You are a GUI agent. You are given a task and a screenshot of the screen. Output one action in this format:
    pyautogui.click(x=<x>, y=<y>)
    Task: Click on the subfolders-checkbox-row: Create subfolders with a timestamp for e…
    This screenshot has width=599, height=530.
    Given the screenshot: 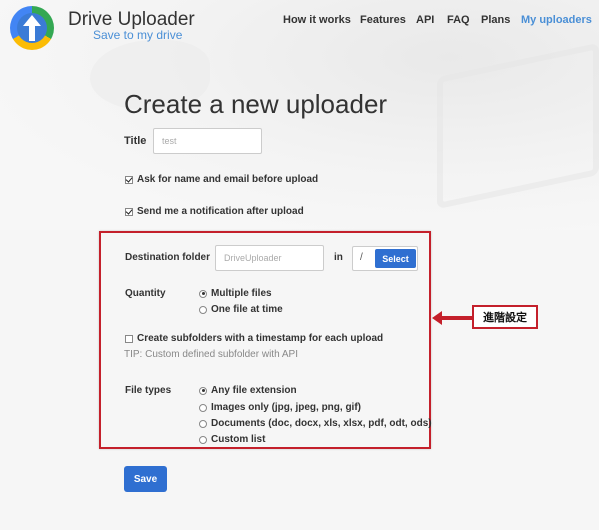 What is the action you would take?
    pyautogui.click(x=254, y=338)
    